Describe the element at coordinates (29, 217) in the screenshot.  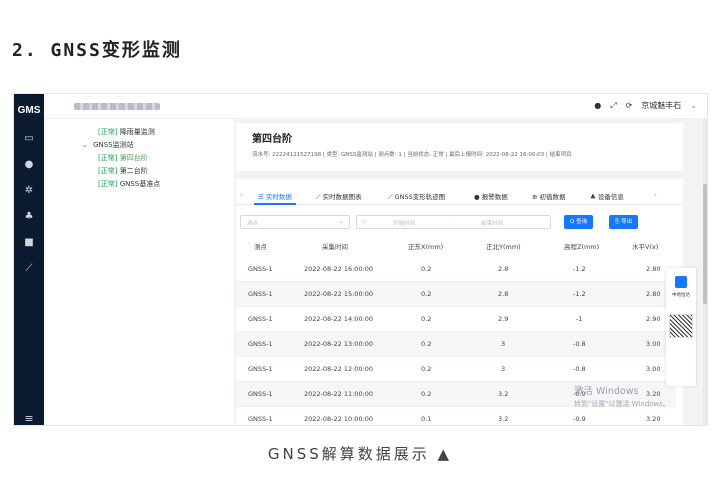
I see `team-icon: ♣` at that location.